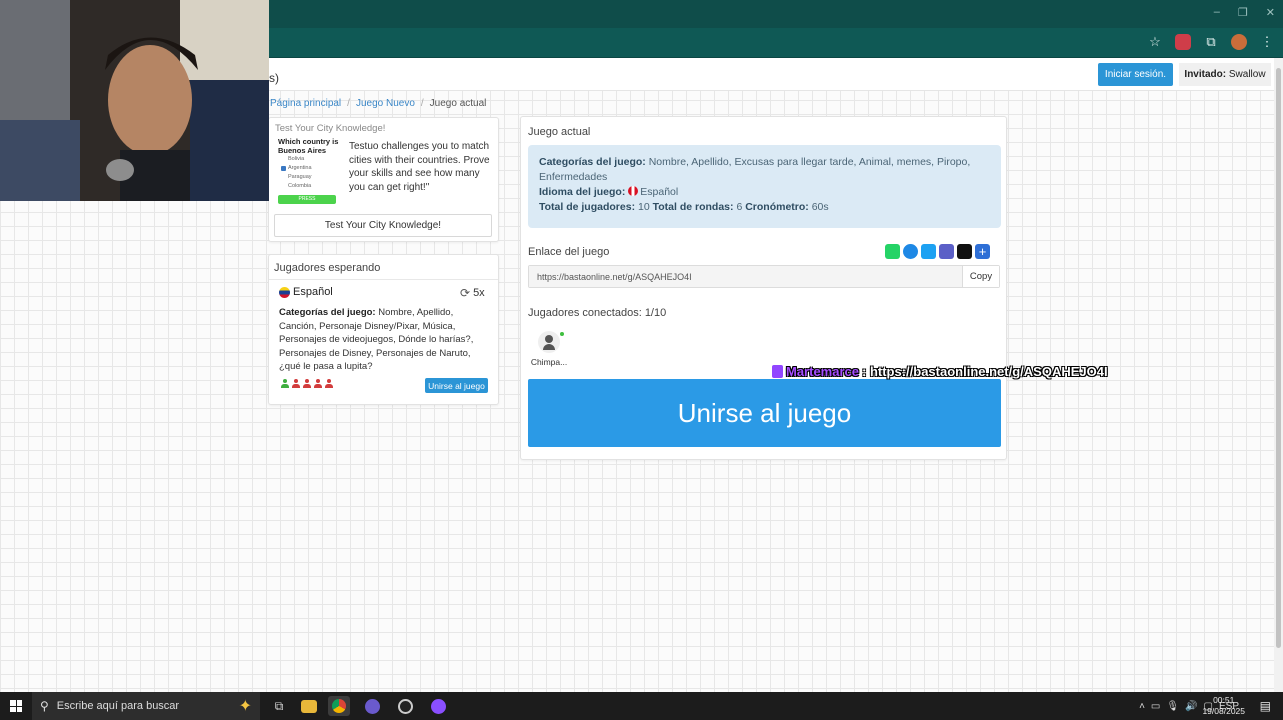 This screenshot has width=1283, height=720. Describe the element at coordinates (307, 199) in the screenshot. I see `ad-thumb-button: PRESS` at that location.